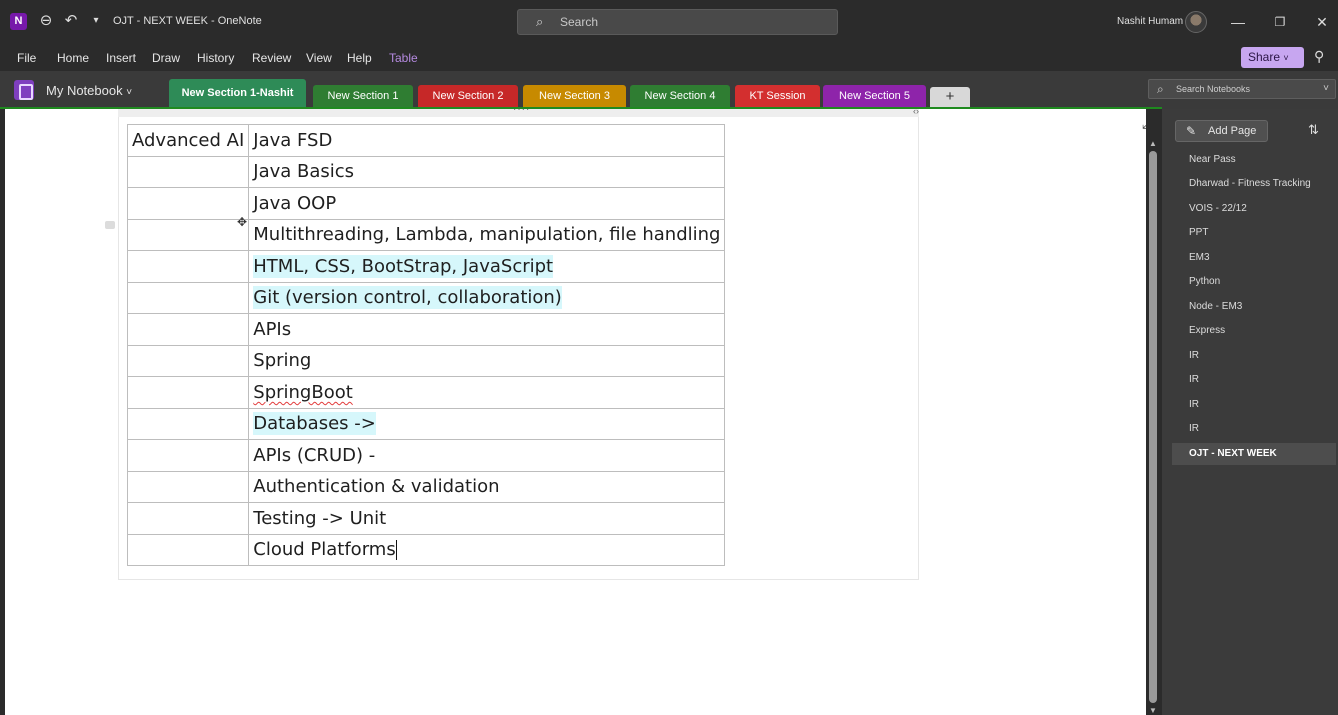  What do you see at coordinates (1254, 282) in the screenshot?
I see `page-item-python: Python` at bounding box center [1254, 282].